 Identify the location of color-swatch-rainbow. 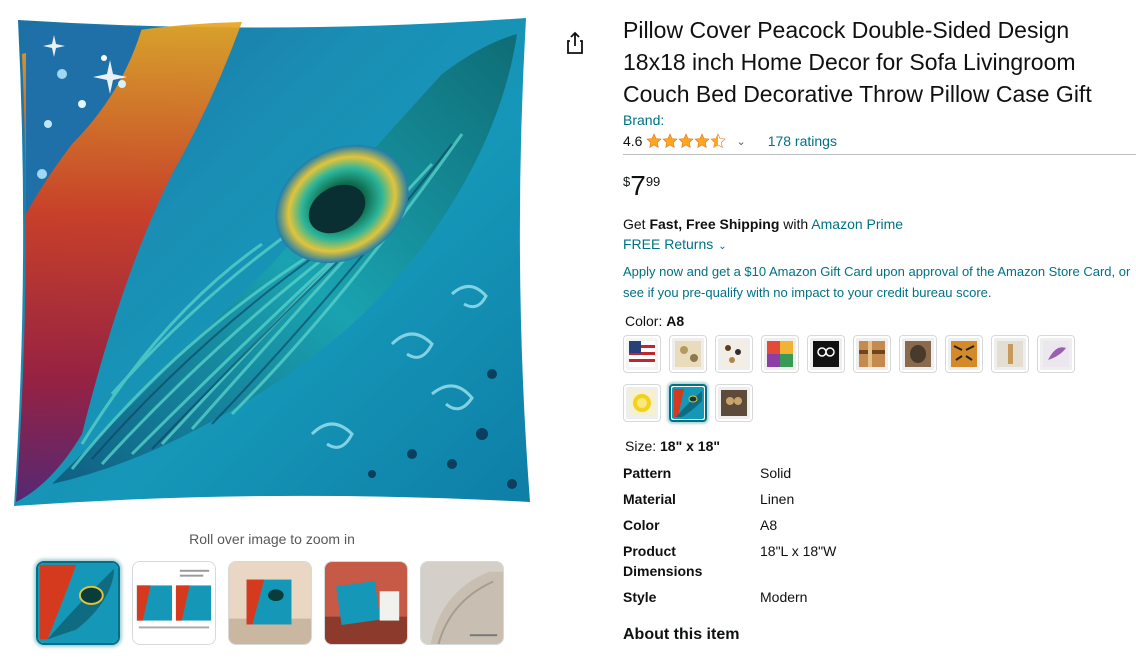
(780, 354).